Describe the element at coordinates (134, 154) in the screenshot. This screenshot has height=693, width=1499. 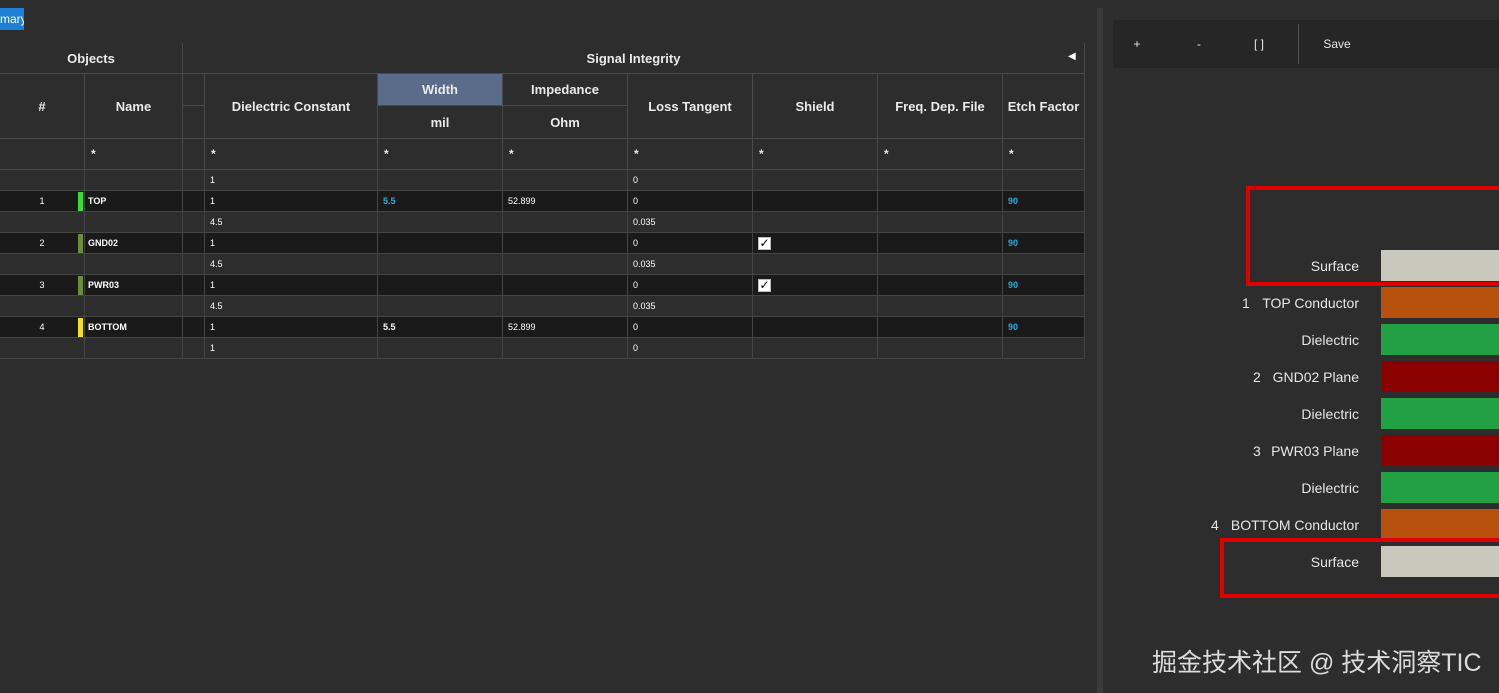
I see `filter-name: *` at that location.